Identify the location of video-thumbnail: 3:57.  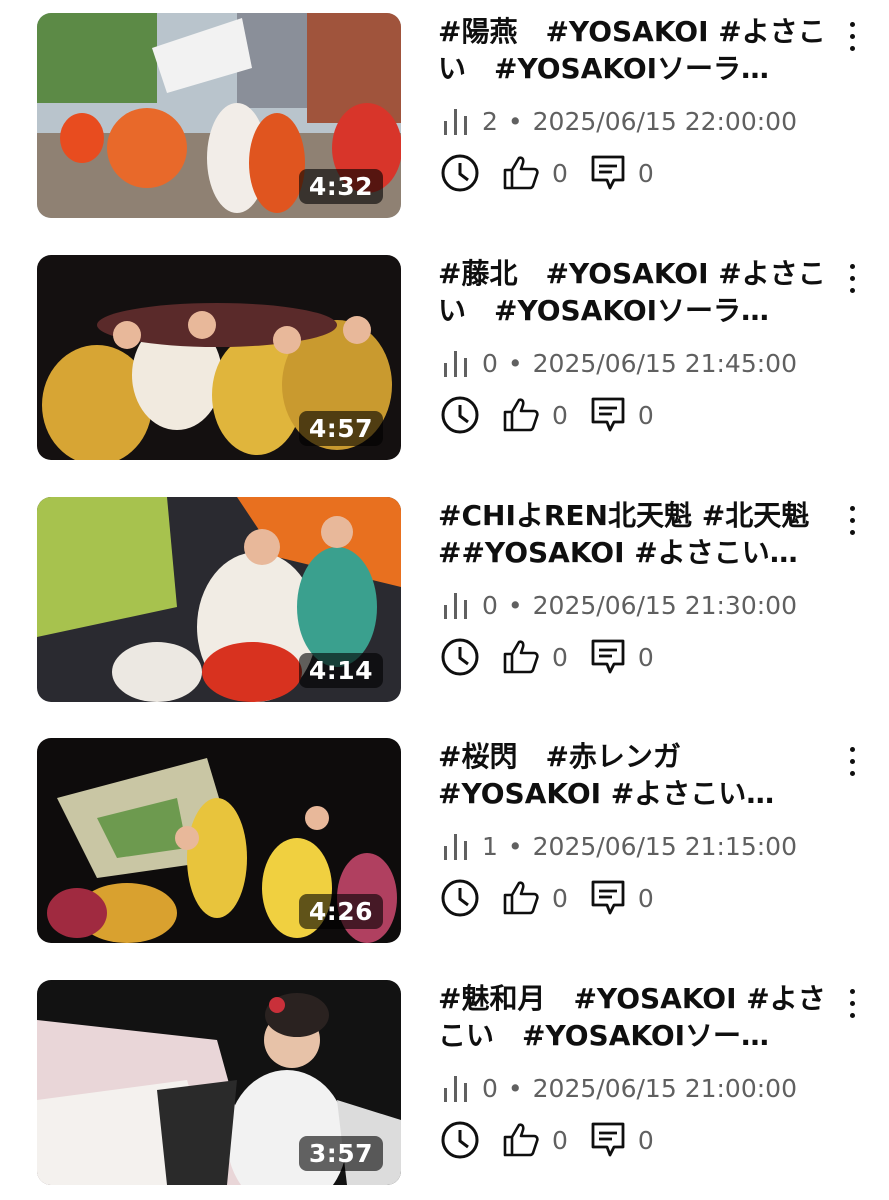
(219, 1082).